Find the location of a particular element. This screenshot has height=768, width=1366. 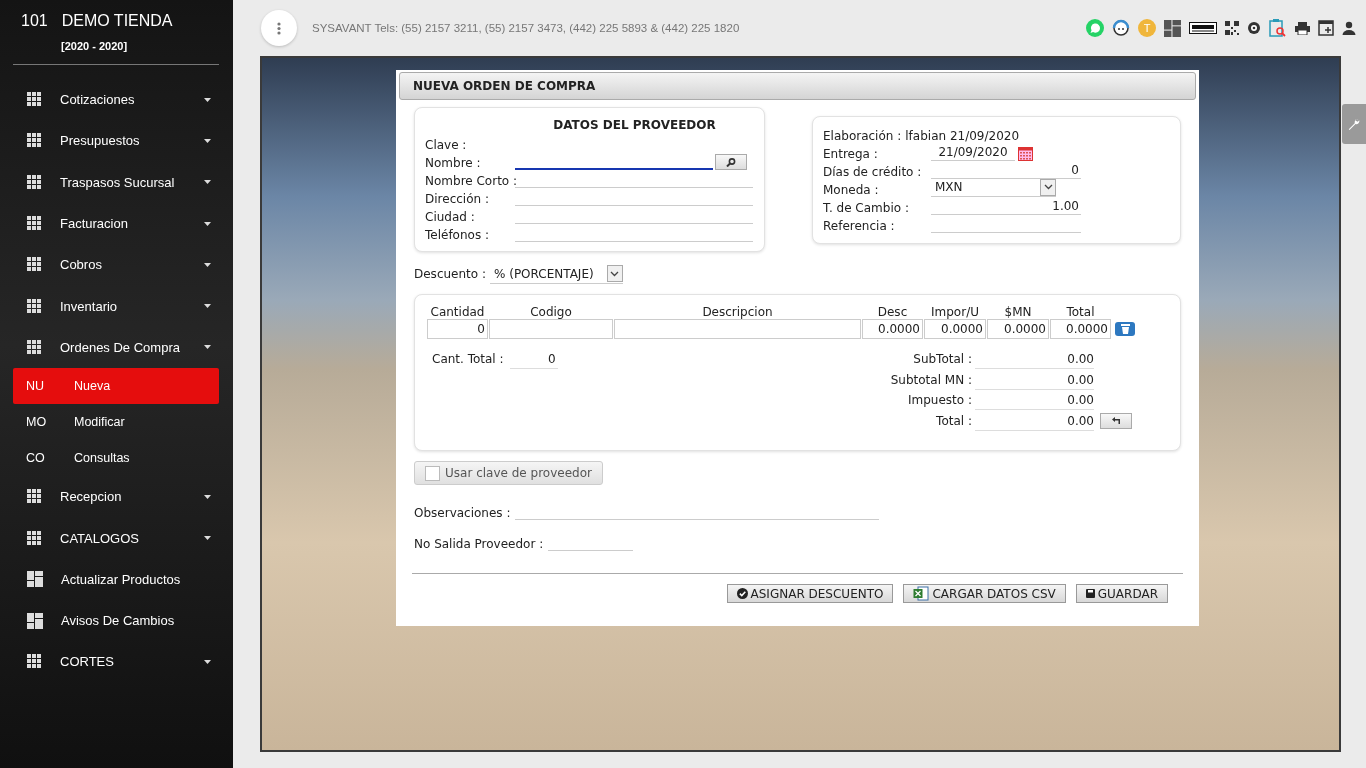

column-header: Desc is located at coordinates (892, 312).